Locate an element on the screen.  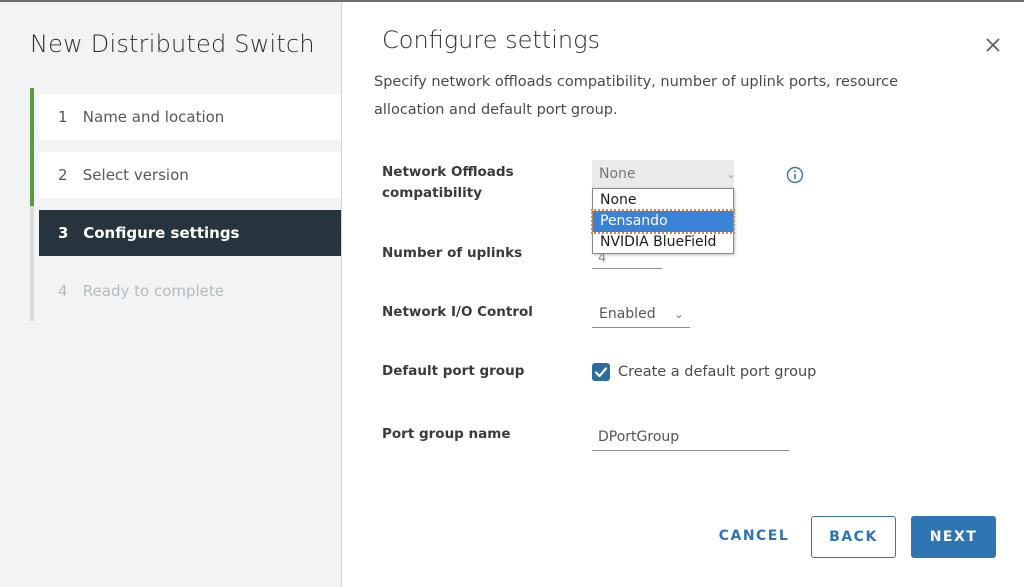
step-name-and-location: 1 Name and location is located at coordinates (190, 117).